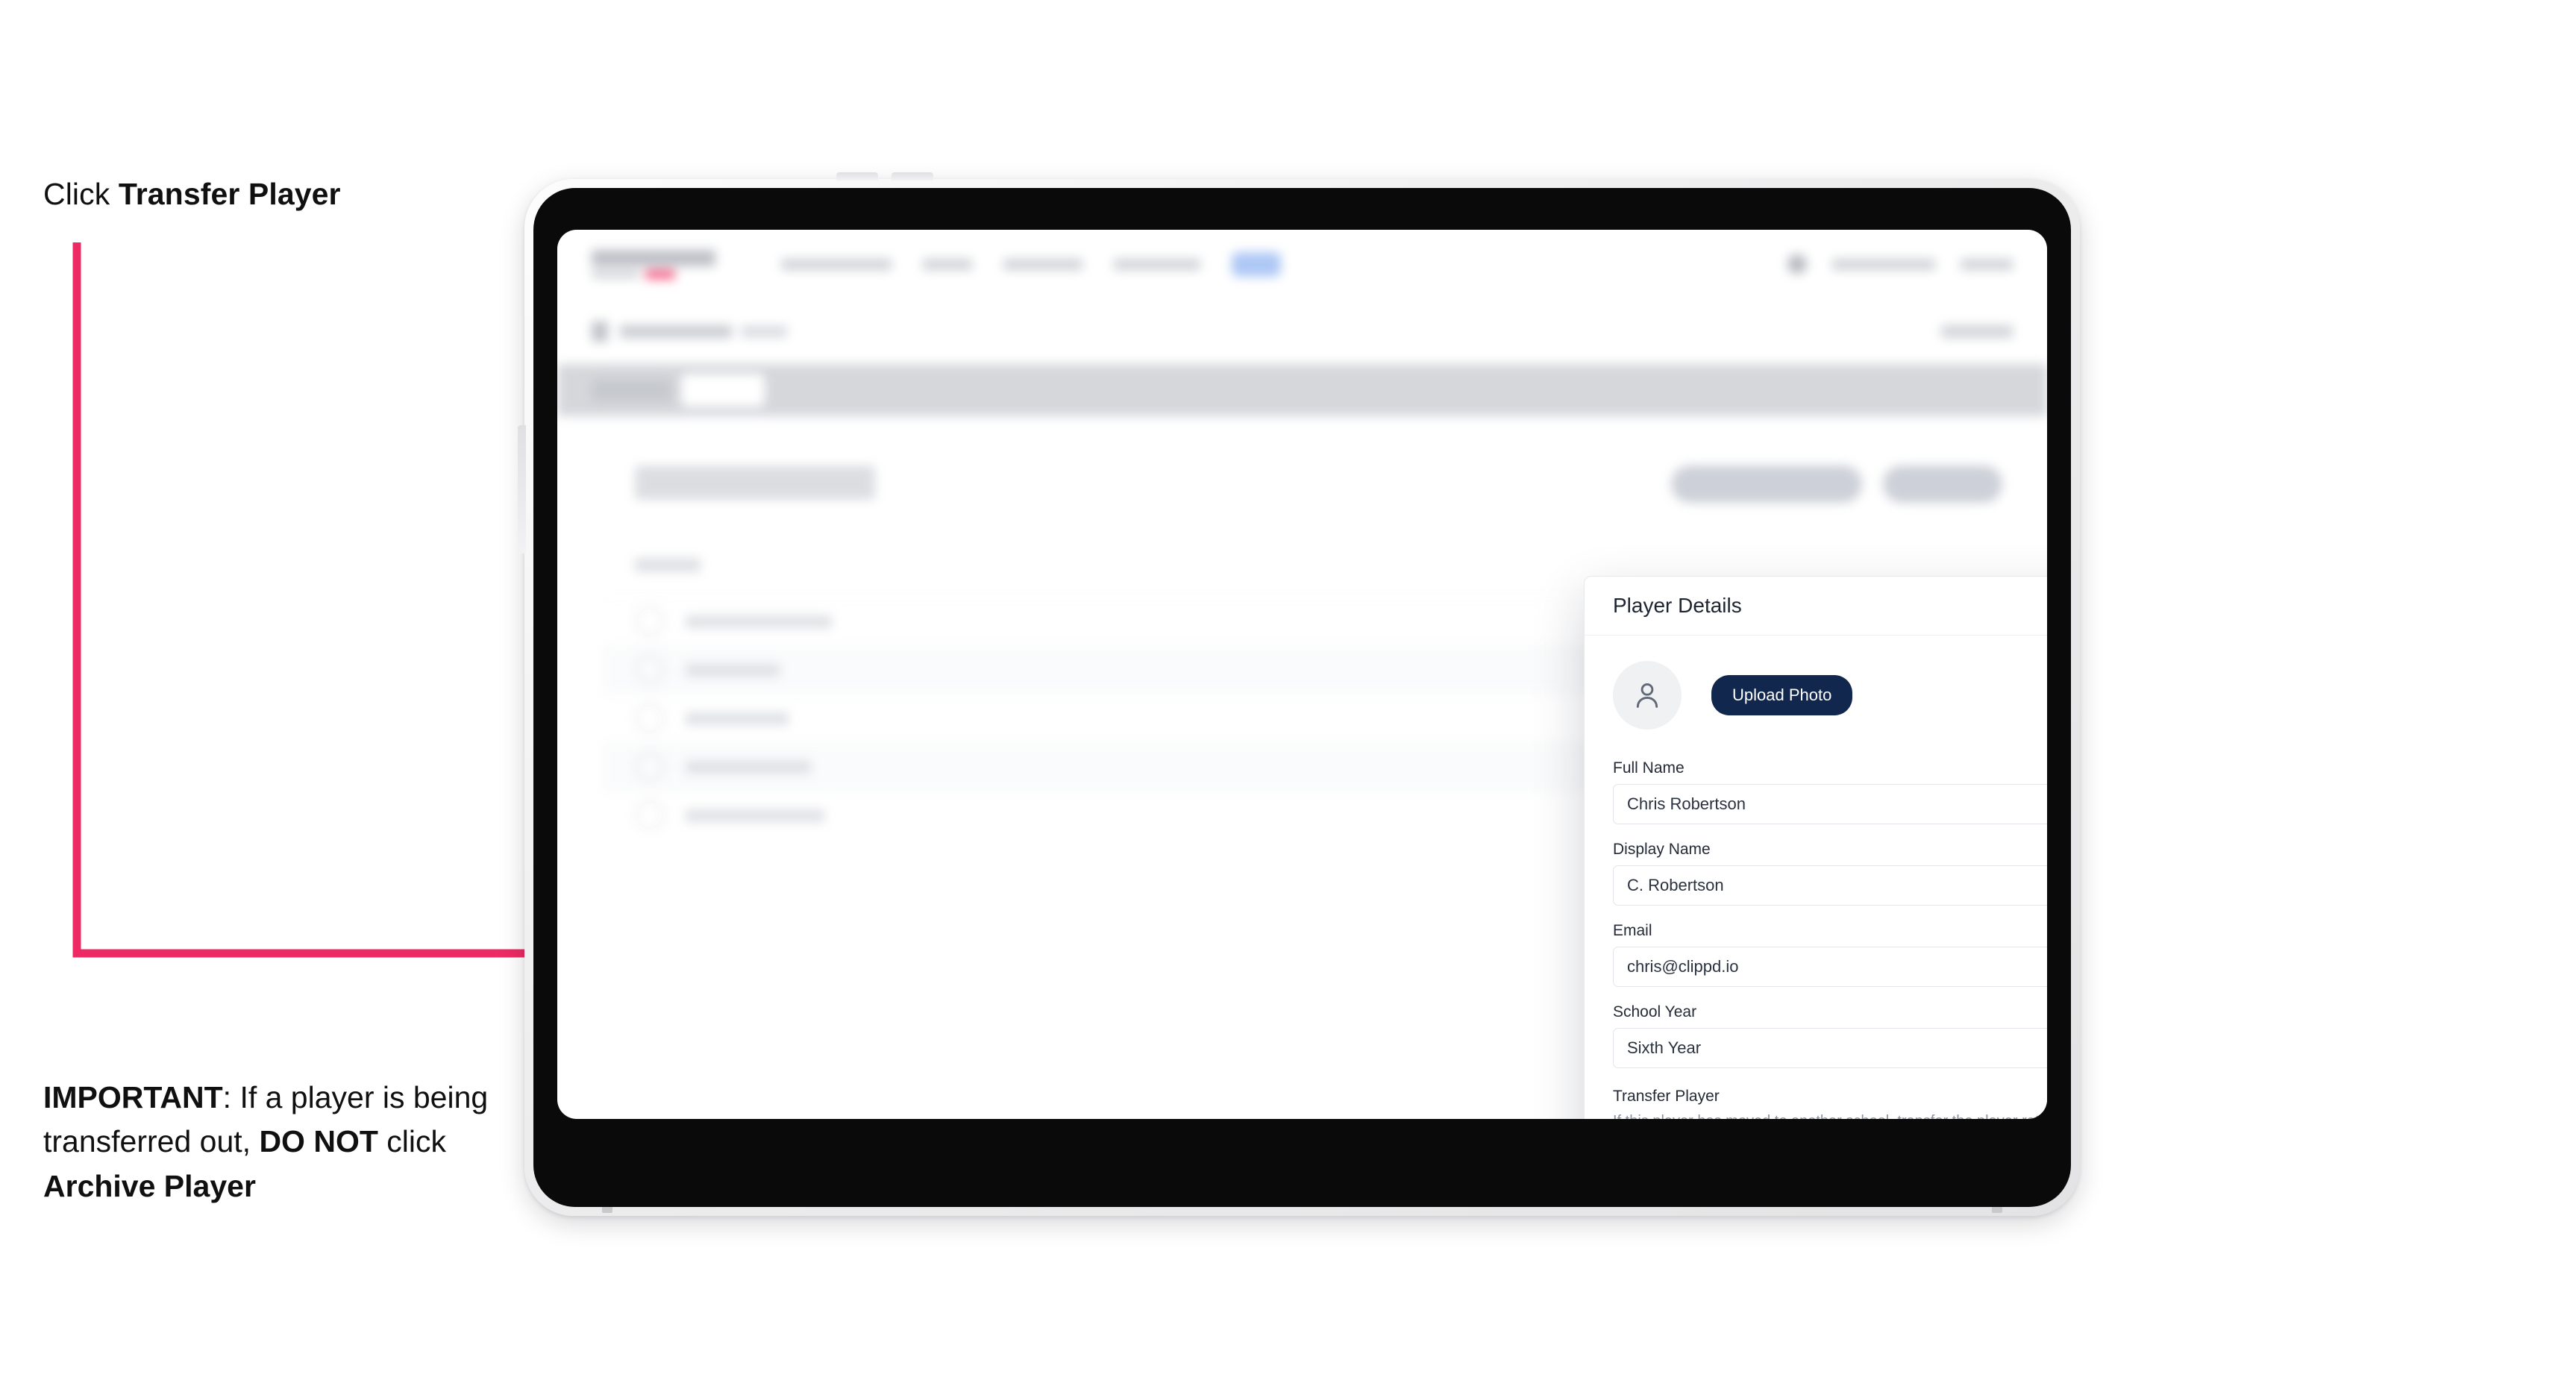  What do you see at coordinates (1837, 484) in the screenshot?
I see `app-top-actions` at bounding box center [1837, 484].